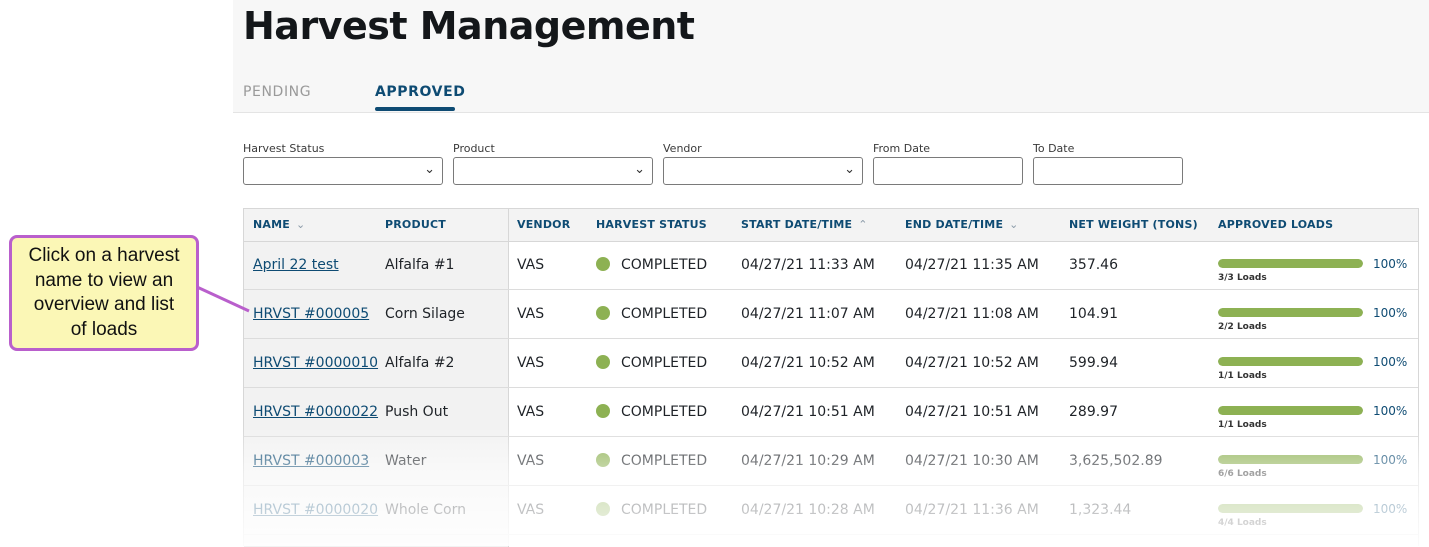 The height and width of the screenshot is (547, 1429). Describe the element at coordinates (315, 363) in the screenshot. I see `harvest-name-link: HRVST #0000010` at that location.